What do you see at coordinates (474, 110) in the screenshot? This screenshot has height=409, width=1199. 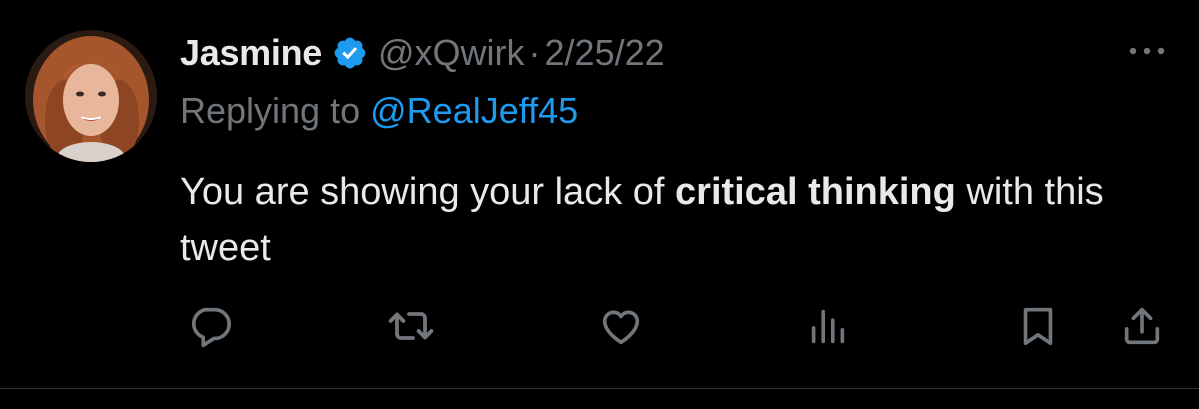 I see `reply-target-link: @RealJeff45` at bounding box center [474, 110].